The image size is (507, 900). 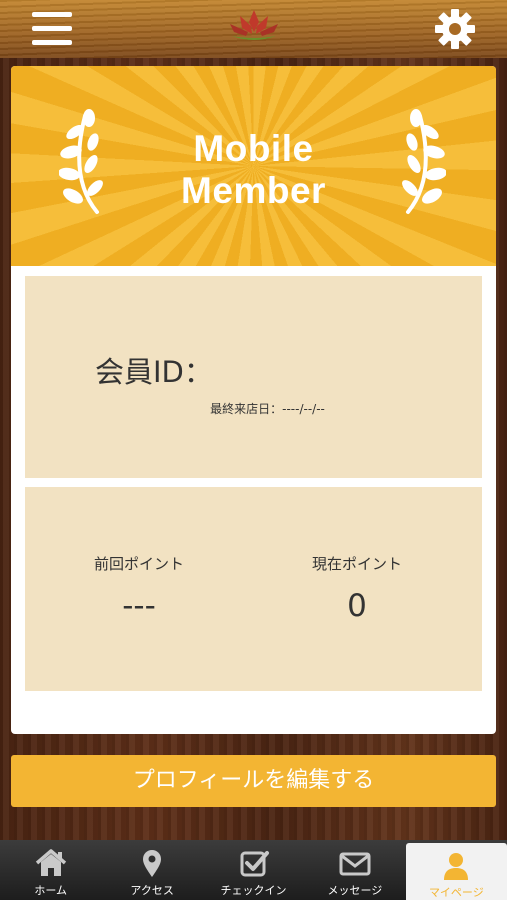 I want to click on menu-icon, so click(x=52, y=29).